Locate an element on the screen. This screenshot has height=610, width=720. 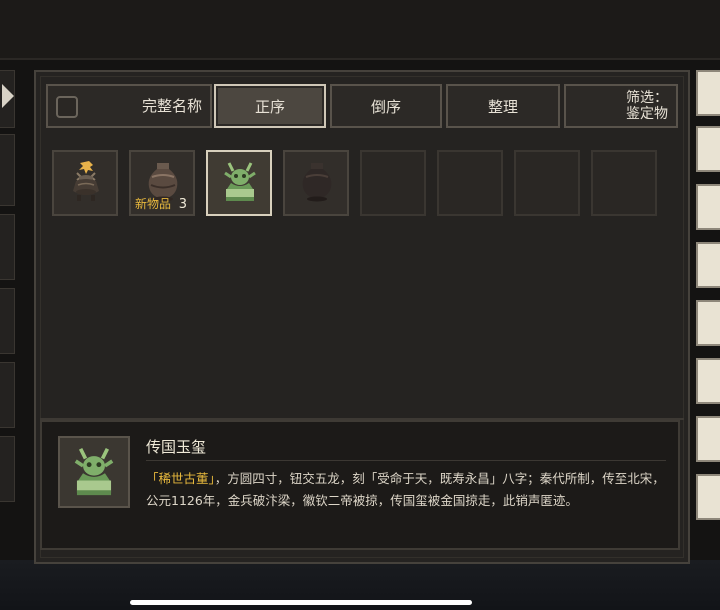
filter-label: 筛选： 鉴定物 is located at coordinates (621, 106).